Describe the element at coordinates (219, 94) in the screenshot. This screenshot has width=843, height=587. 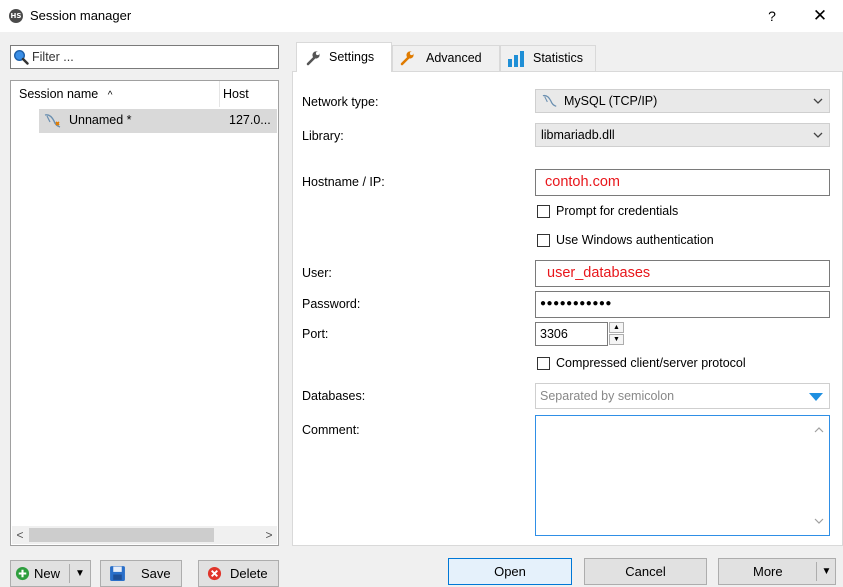
I see `column-divider` at that location.